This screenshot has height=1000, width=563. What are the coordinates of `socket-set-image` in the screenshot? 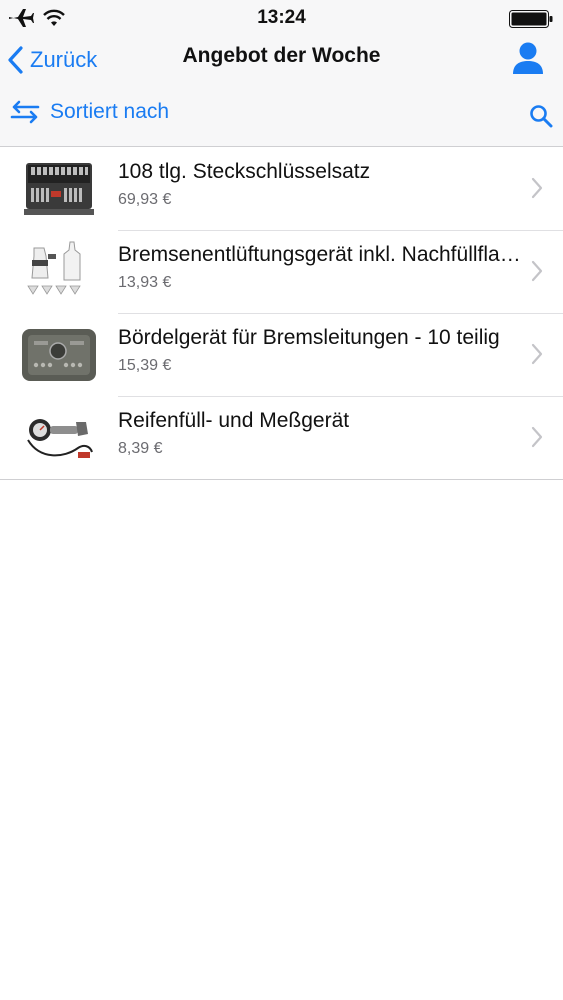 It's located at (59, 189).